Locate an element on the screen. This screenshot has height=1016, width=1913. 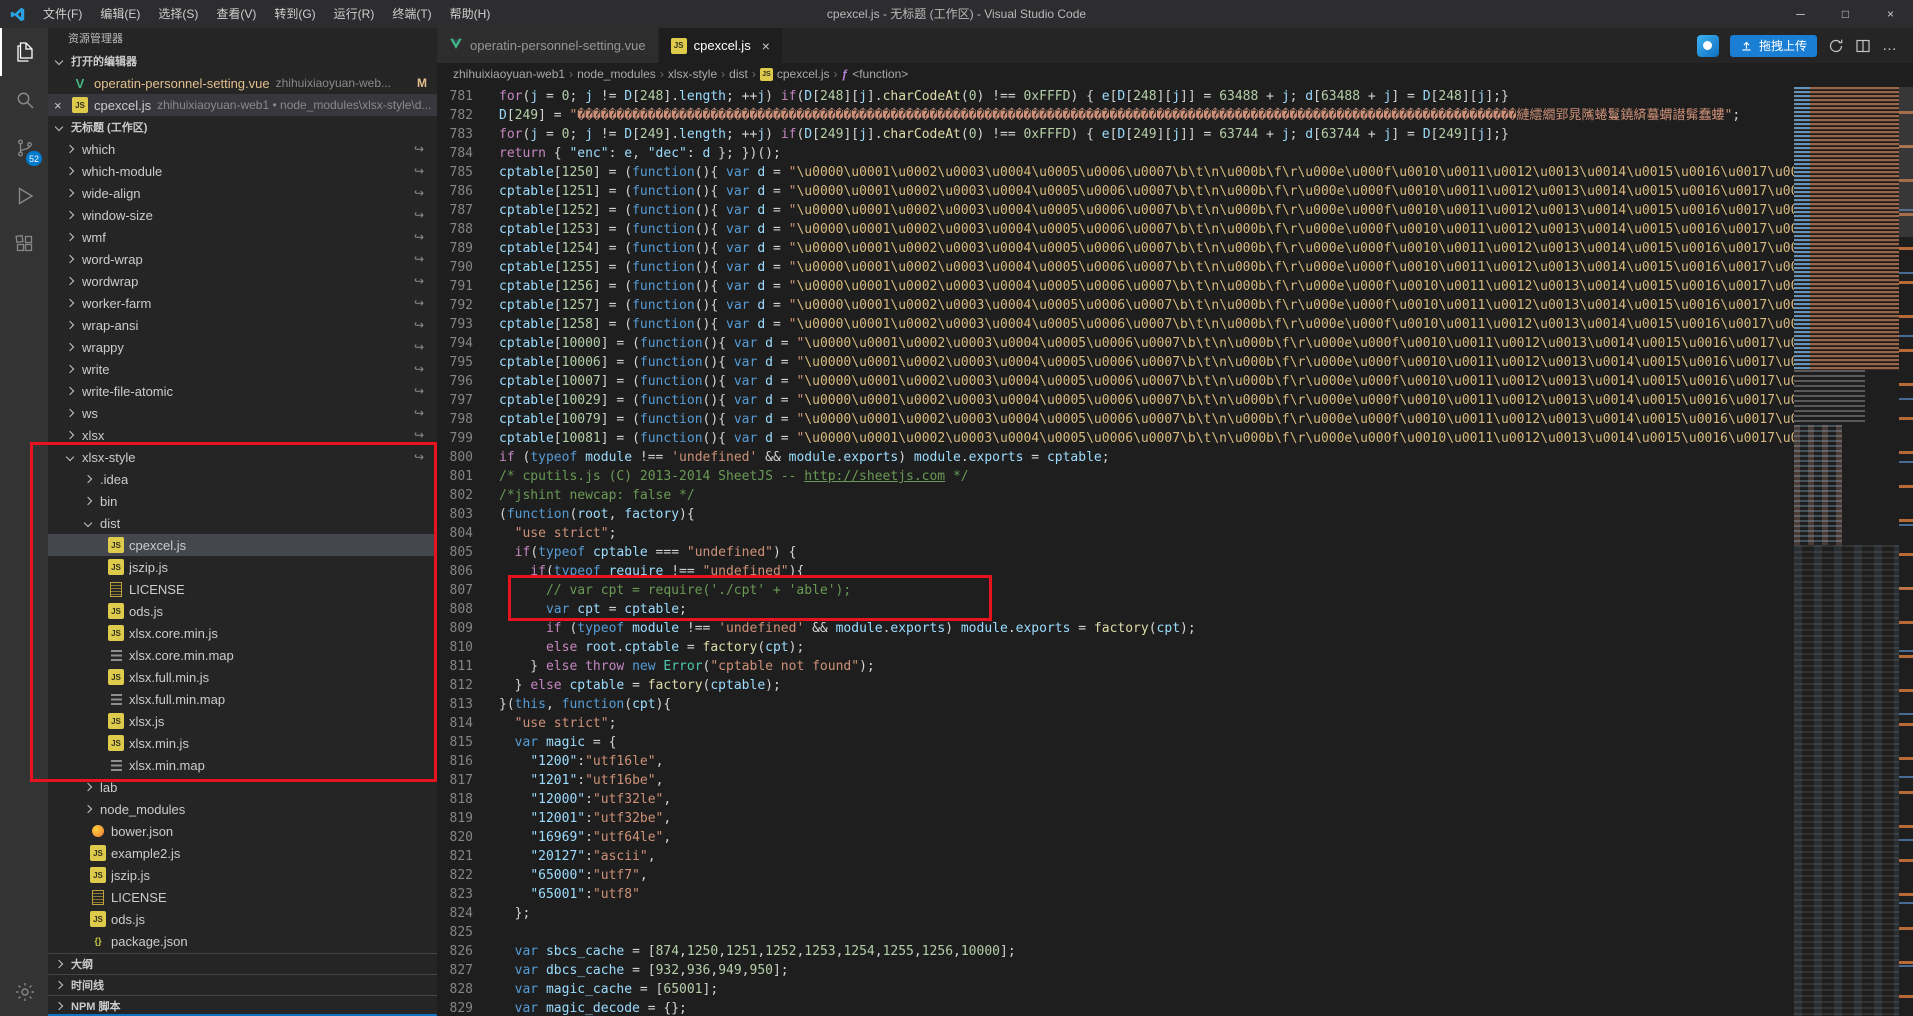
workspace-header: 无标题 (工作区) is located at coordinates (242, 127).